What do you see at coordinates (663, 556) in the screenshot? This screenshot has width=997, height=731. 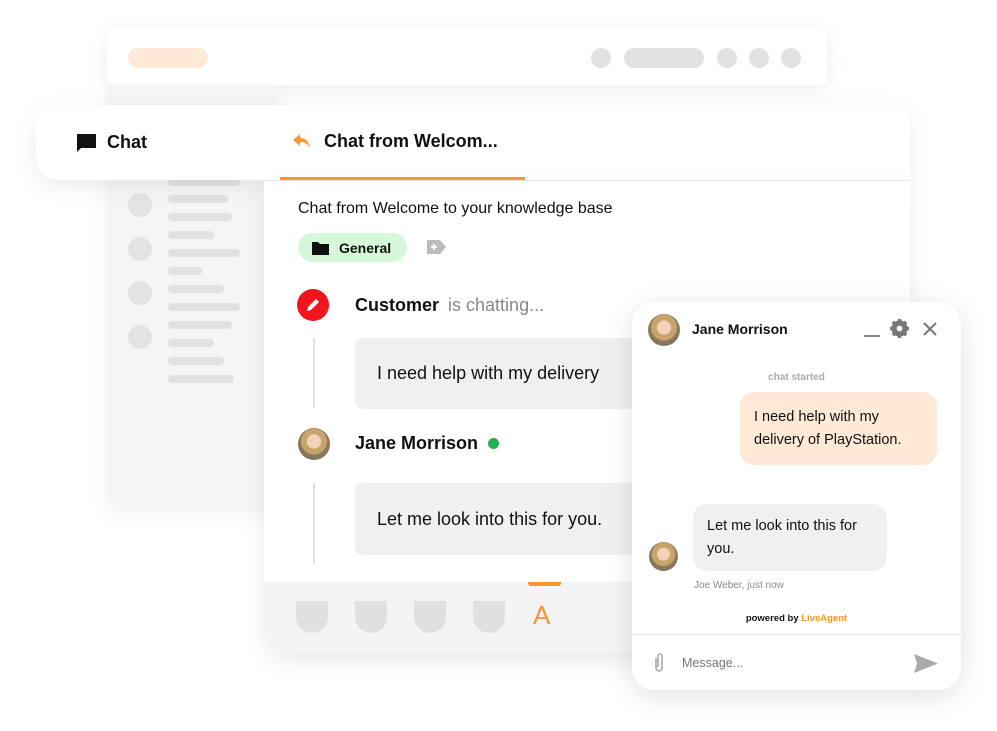 I see `widget-message-avatar` at bounding box center [663, 556].